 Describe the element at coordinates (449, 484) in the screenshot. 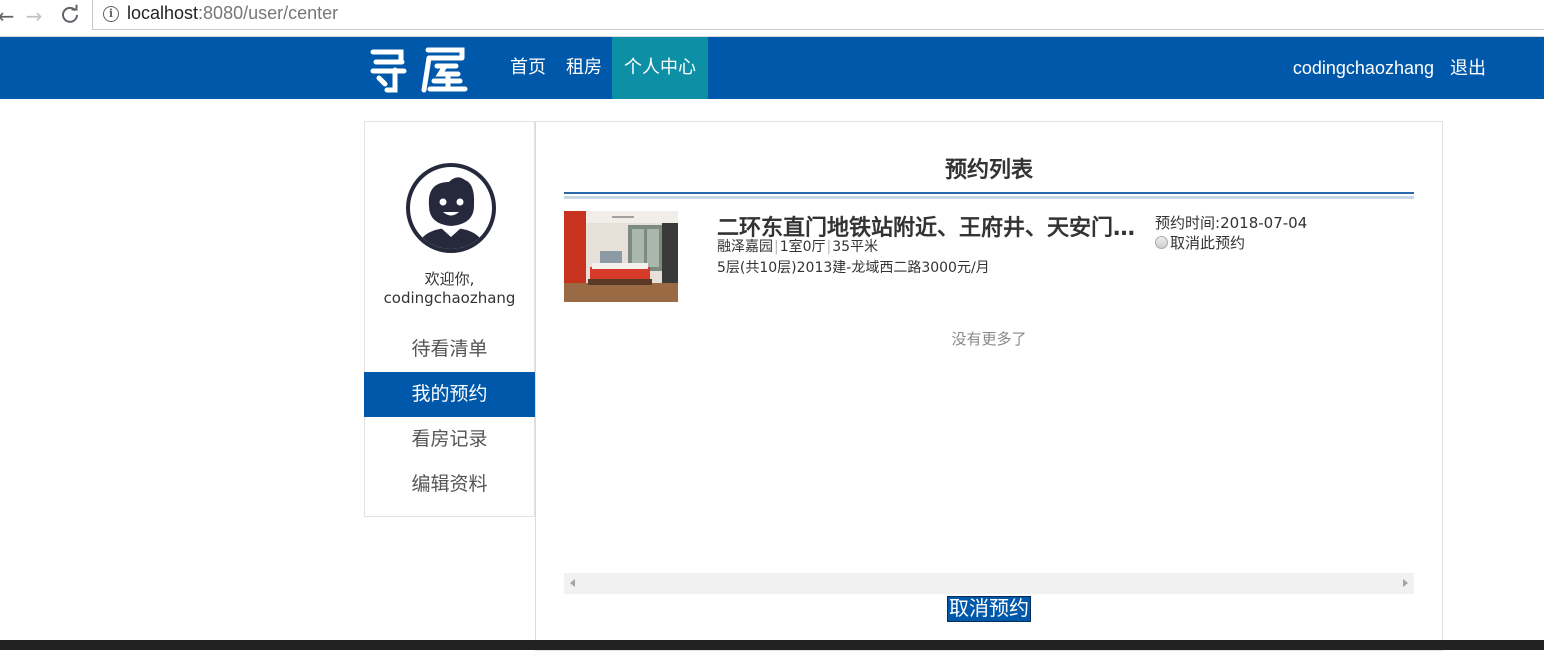

I see `sidebar-item-edit-profile: 编辑资料` at that location.